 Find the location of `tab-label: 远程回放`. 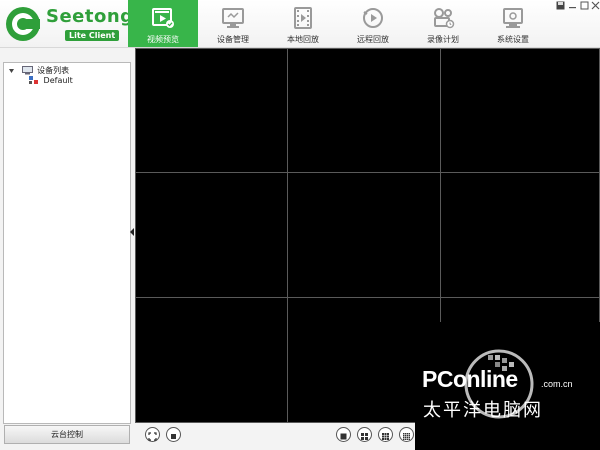

tab-label: 远程回放 is located at coordinates (373, 39).